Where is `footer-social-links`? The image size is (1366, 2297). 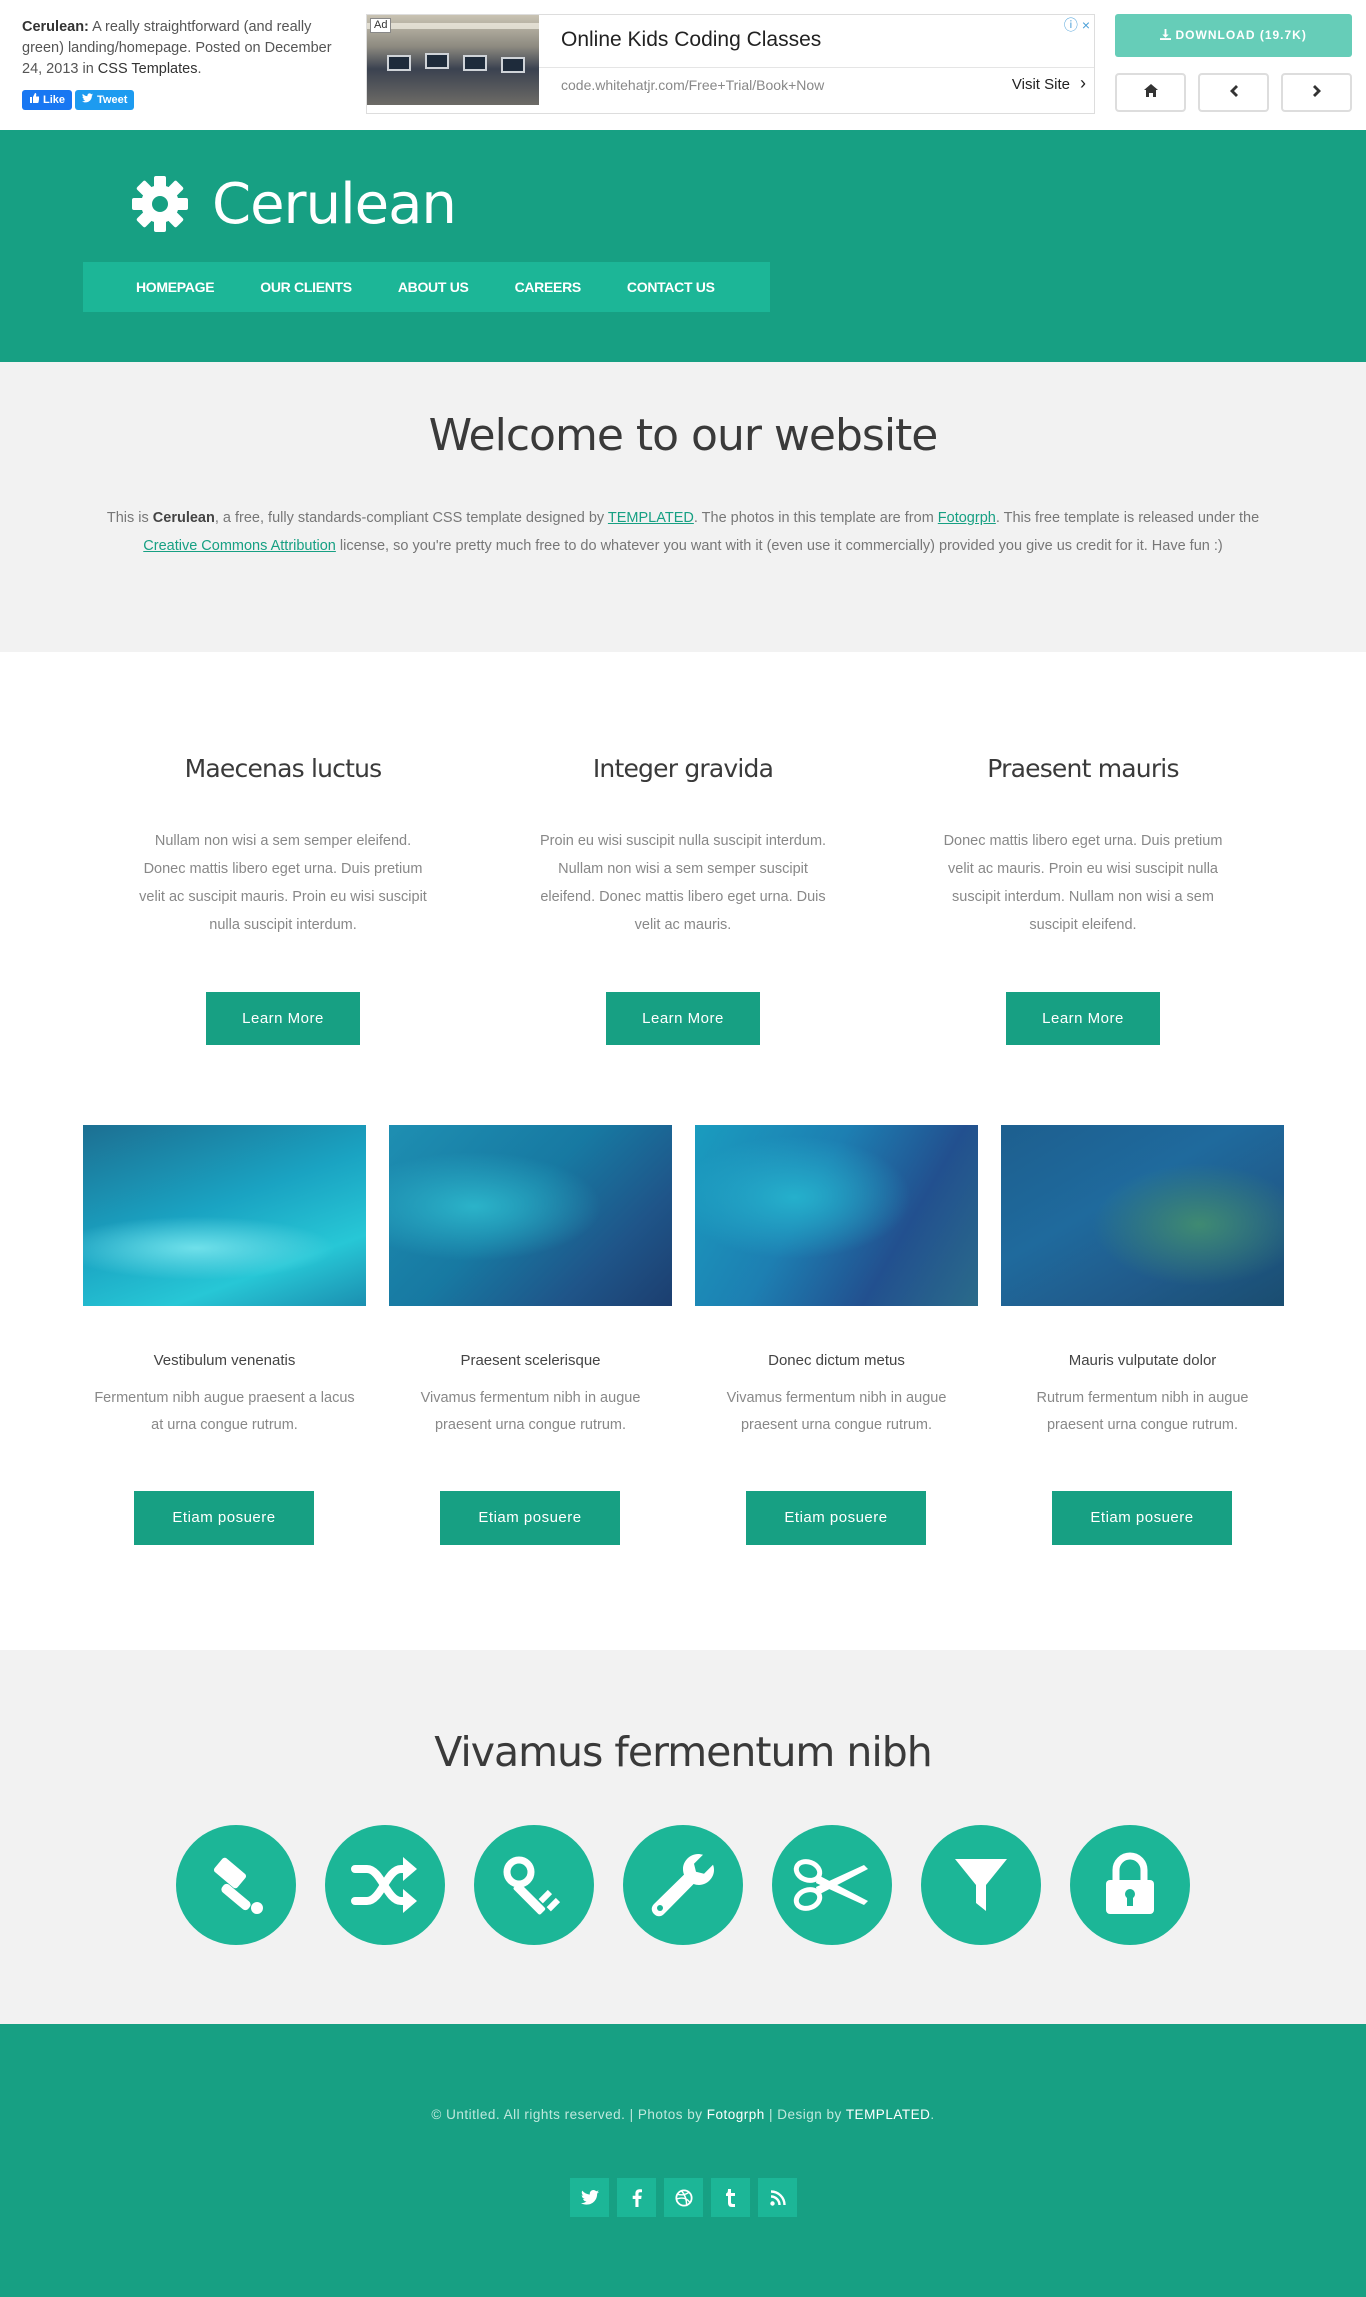
footer-social-links is located at coordinates (683, 2197).